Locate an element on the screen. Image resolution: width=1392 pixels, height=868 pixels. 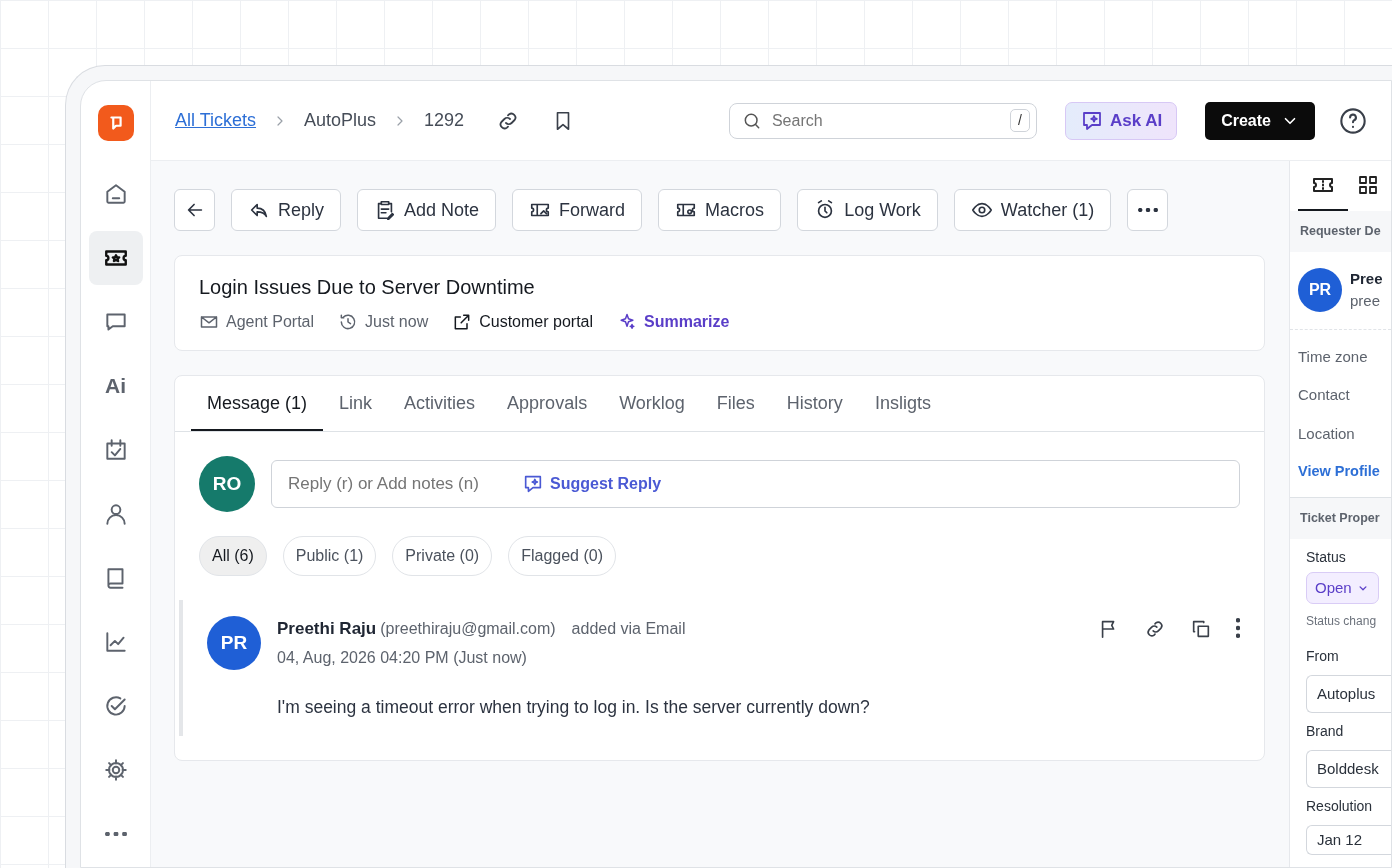
field-label: Time zone is located at coordinates (1333, 356).